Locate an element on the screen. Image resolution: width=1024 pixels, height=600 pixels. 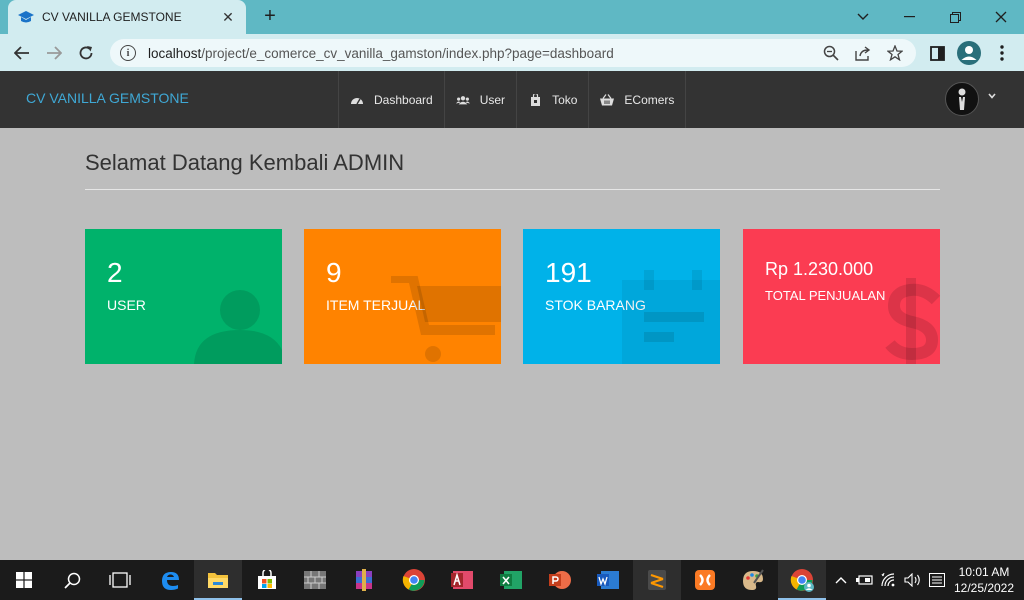
minimize-button is located at coordinates (909, 17).